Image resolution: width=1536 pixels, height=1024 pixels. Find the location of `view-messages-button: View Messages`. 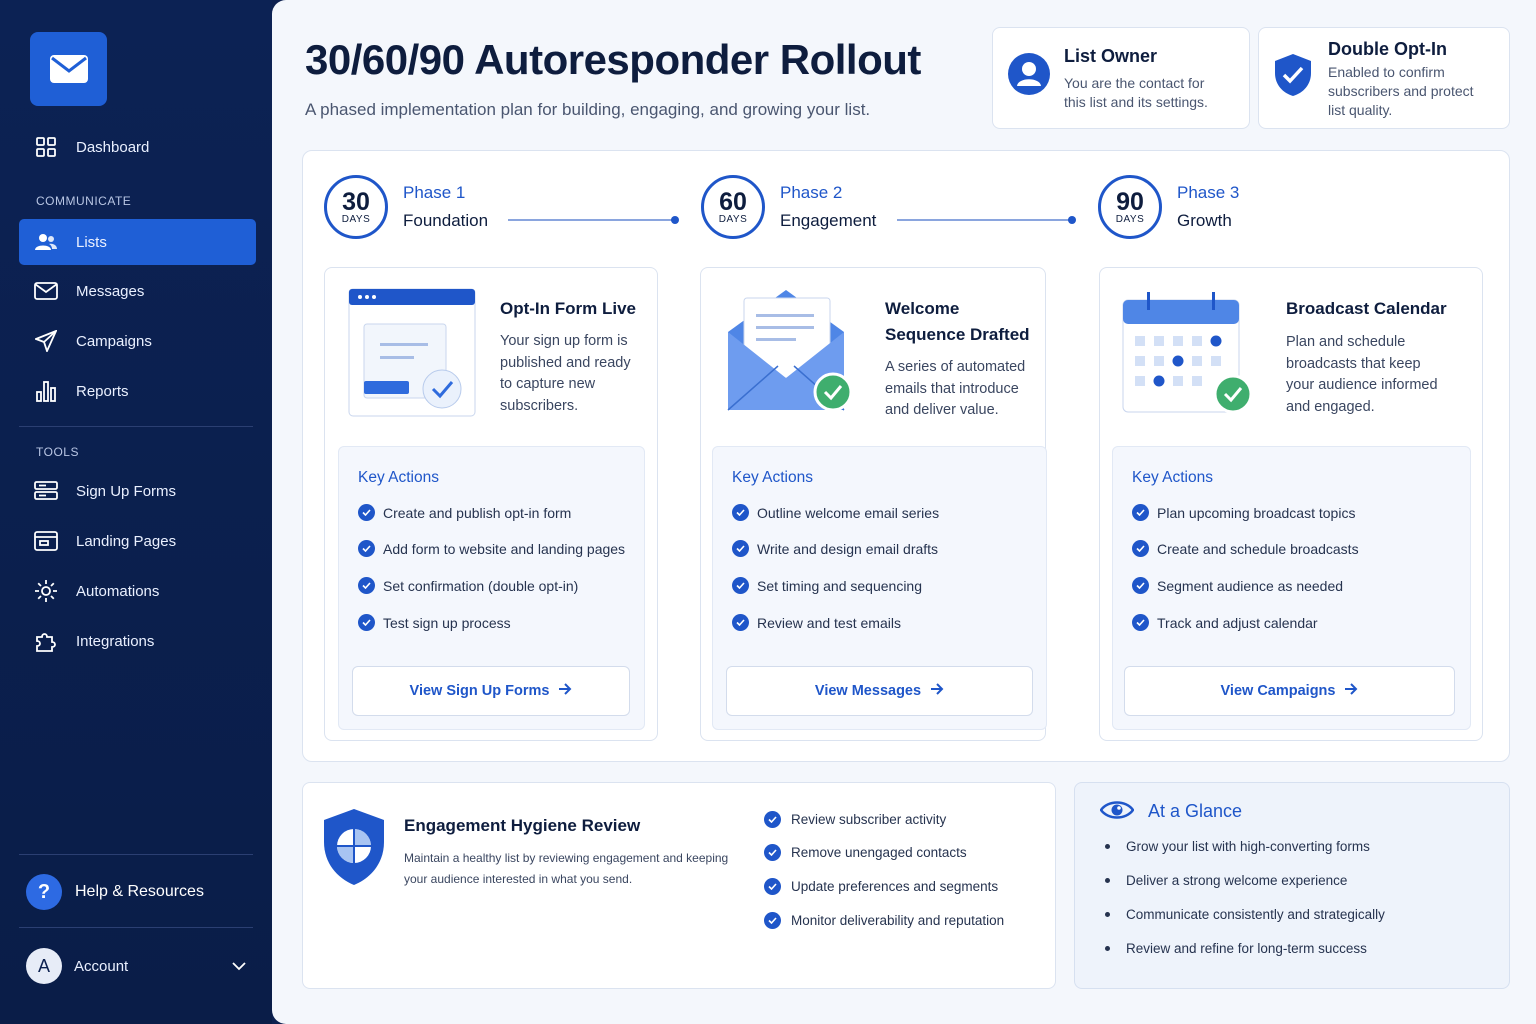

view-messages-button: View Messages is located at coordinates (879, 691).